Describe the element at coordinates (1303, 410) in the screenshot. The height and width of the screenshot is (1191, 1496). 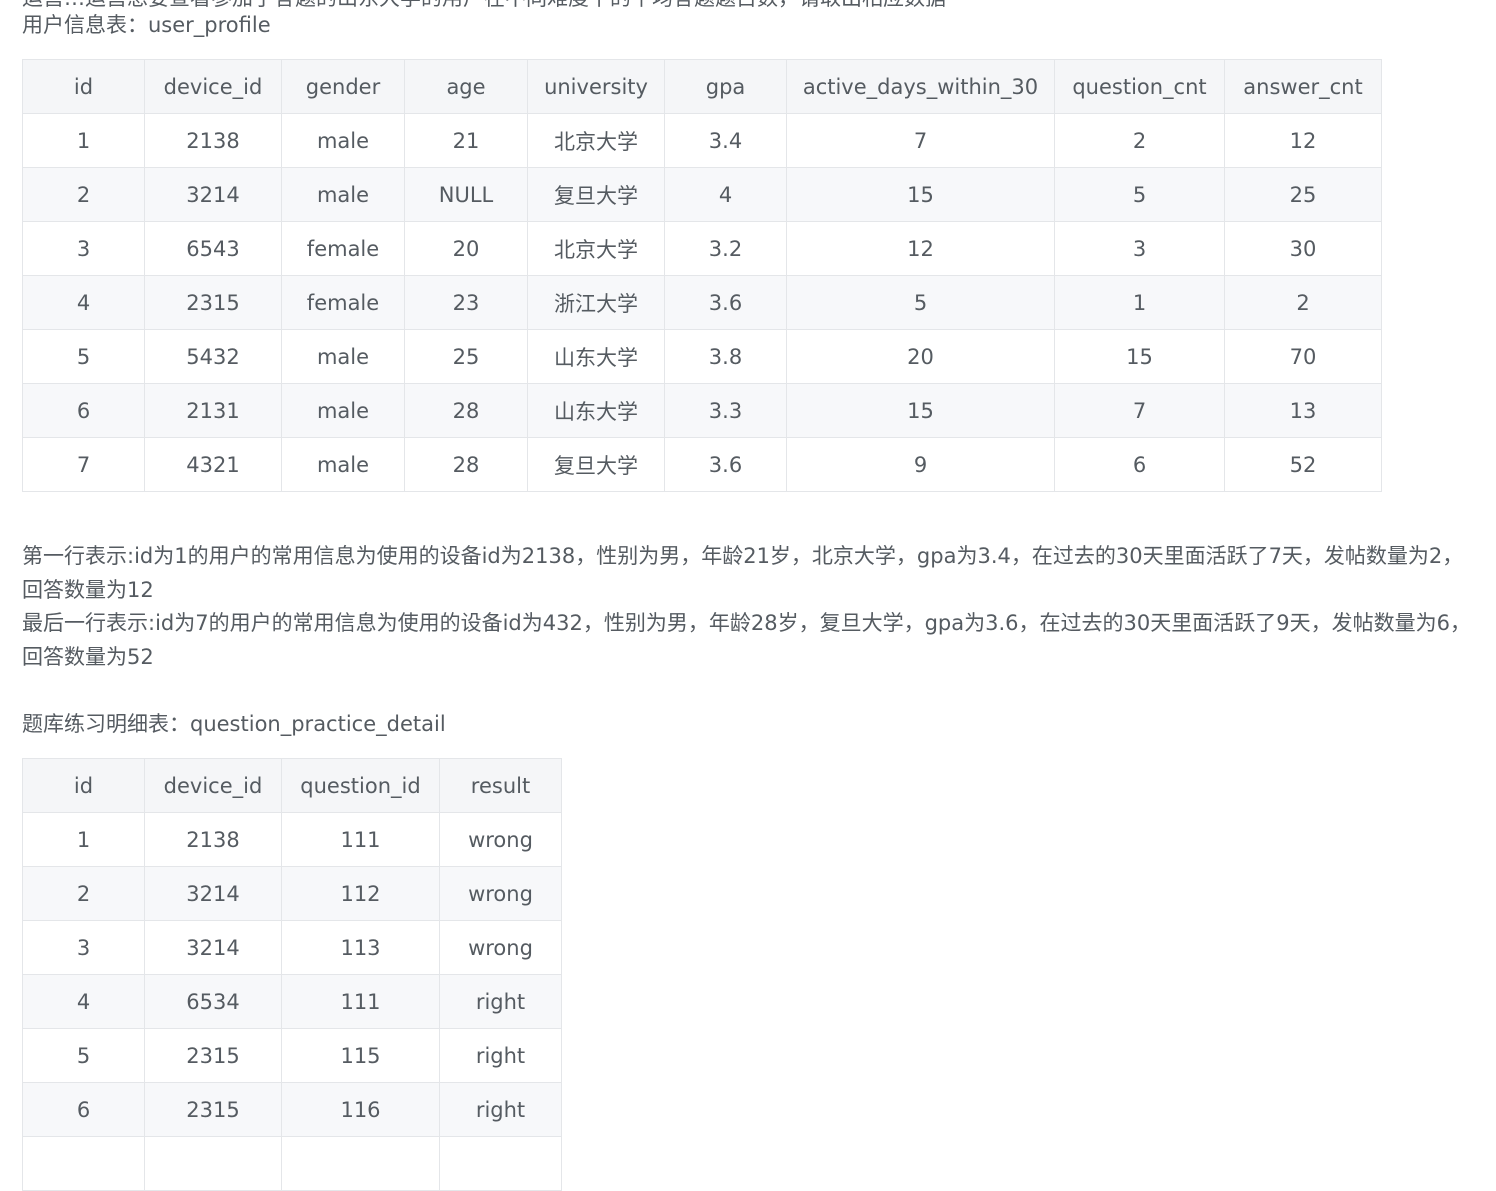
I see `table-cell: 13` at that location.